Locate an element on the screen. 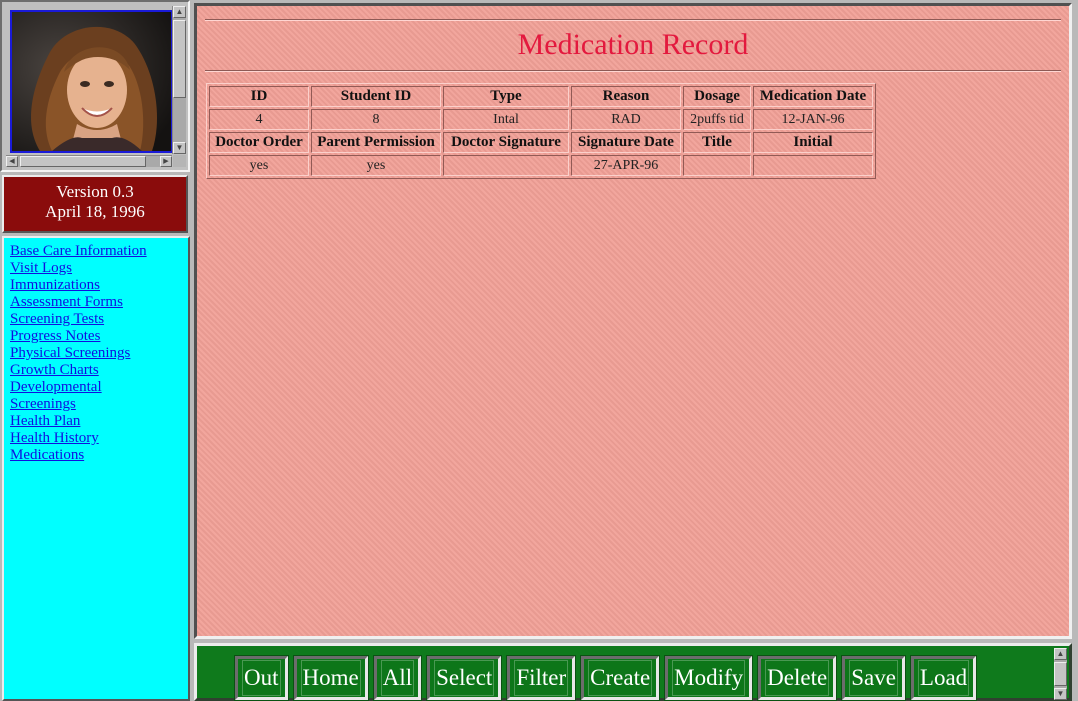 This screenshot has height=701, width=1078. table-cell: 4 is located at coordinates (259, 119).